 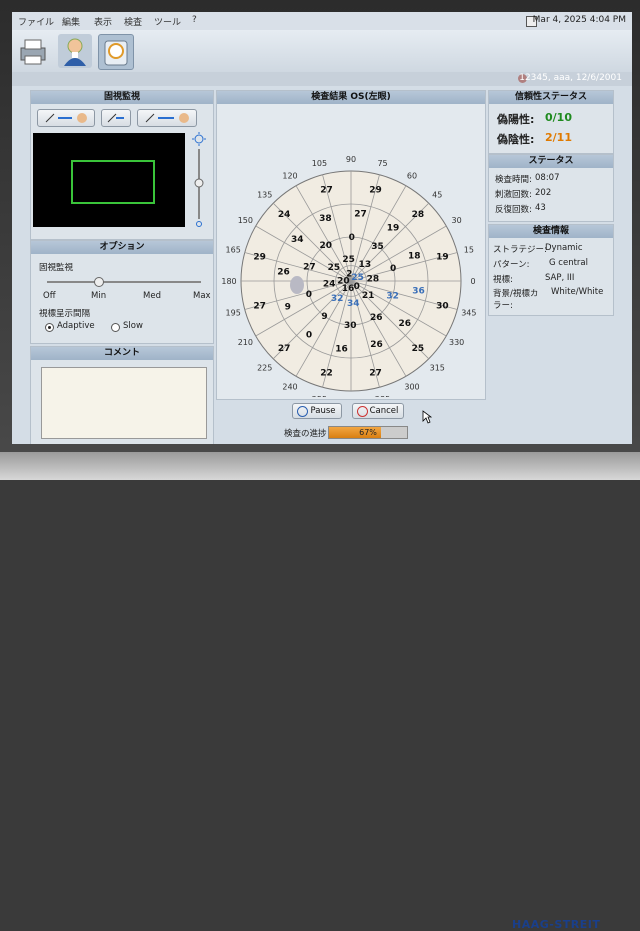 What do you see at coordinates (513, 210) in the screenshot?
I see `repeat-count-label: 反復回数:` at bounding box center [513, 210].